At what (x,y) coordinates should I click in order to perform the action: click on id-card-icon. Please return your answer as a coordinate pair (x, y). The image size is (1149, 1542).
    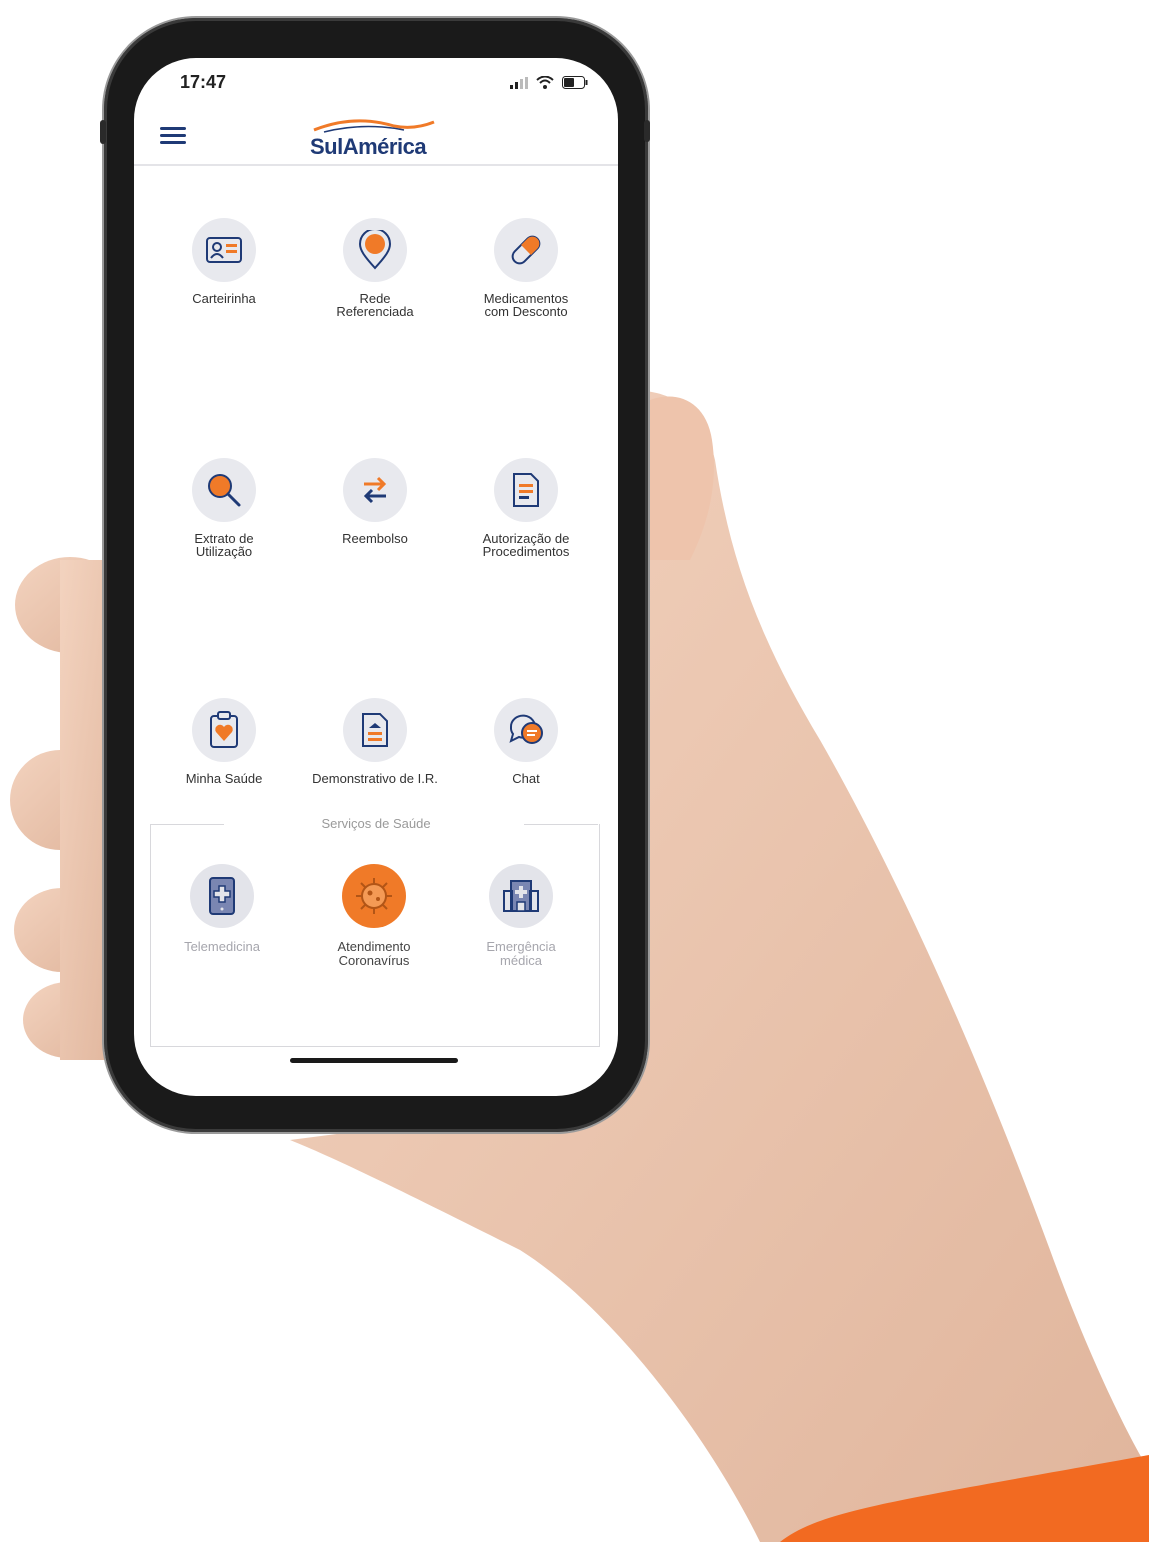
    Looking at the image, I should click on (224, 250).